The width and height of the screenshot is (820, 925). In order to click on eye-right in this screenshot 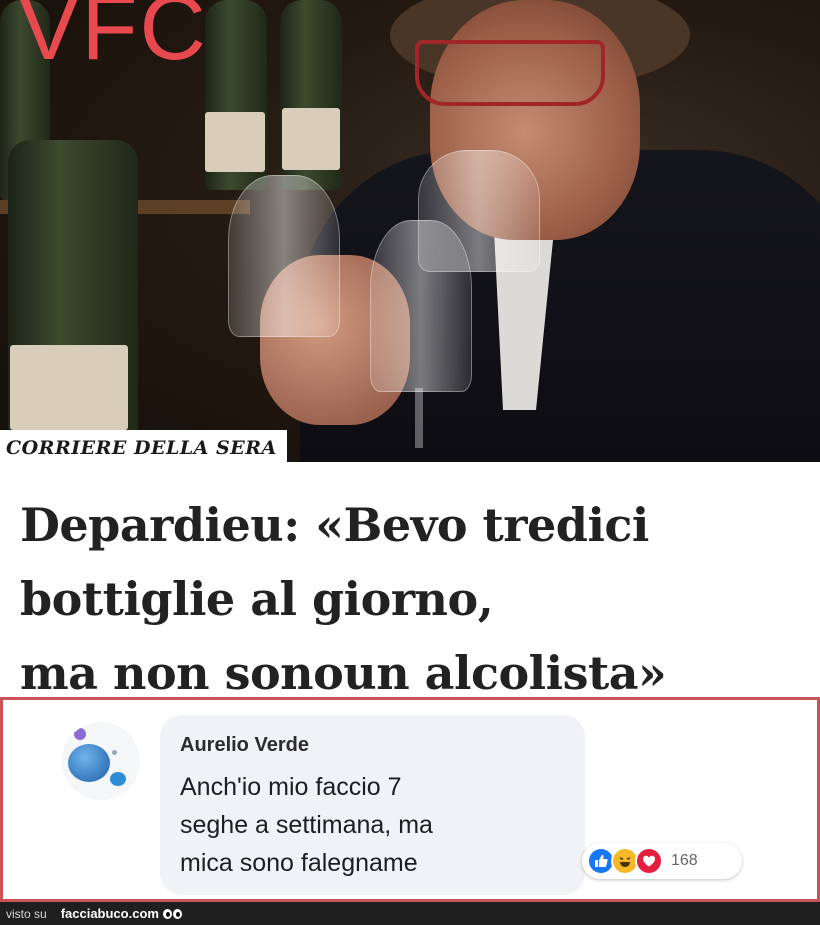, I will do `click(177, 913)`.